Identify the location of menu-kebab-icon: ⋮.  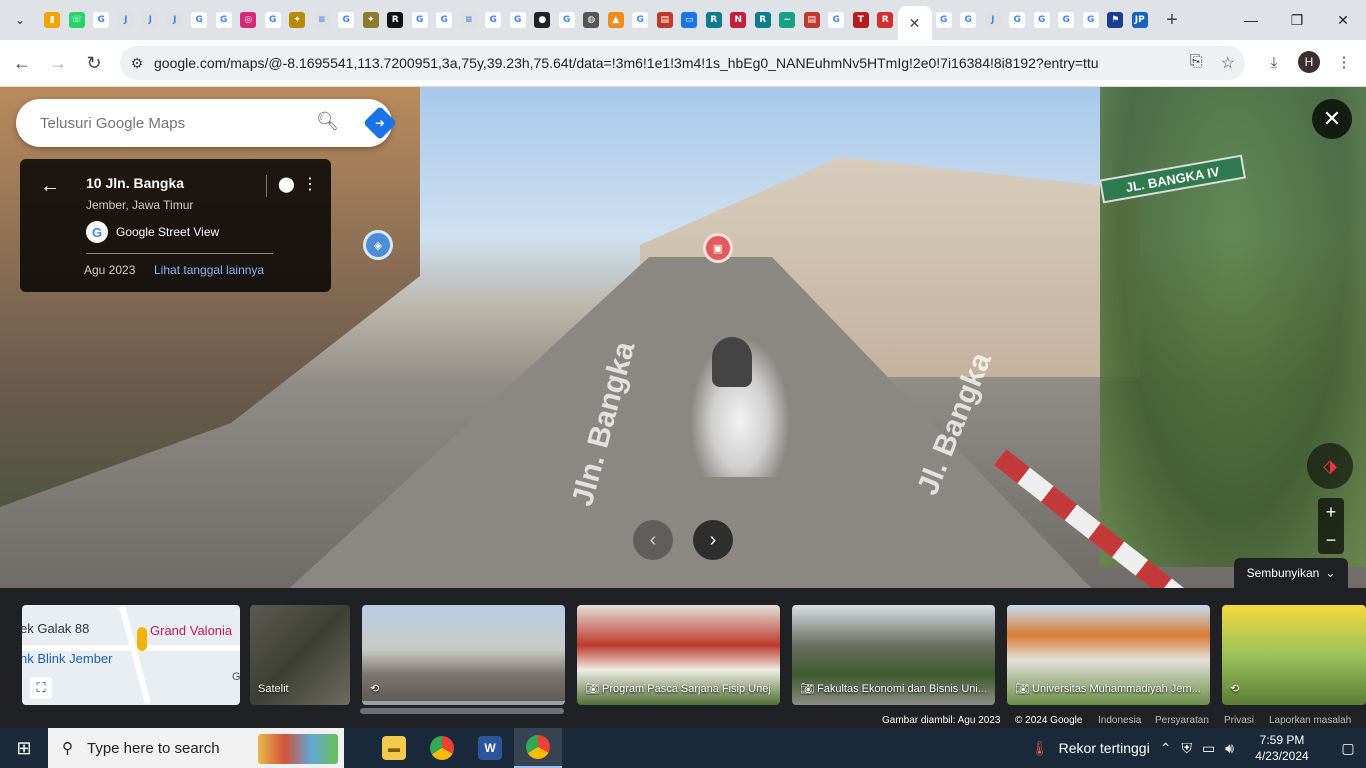
(1344, 62).